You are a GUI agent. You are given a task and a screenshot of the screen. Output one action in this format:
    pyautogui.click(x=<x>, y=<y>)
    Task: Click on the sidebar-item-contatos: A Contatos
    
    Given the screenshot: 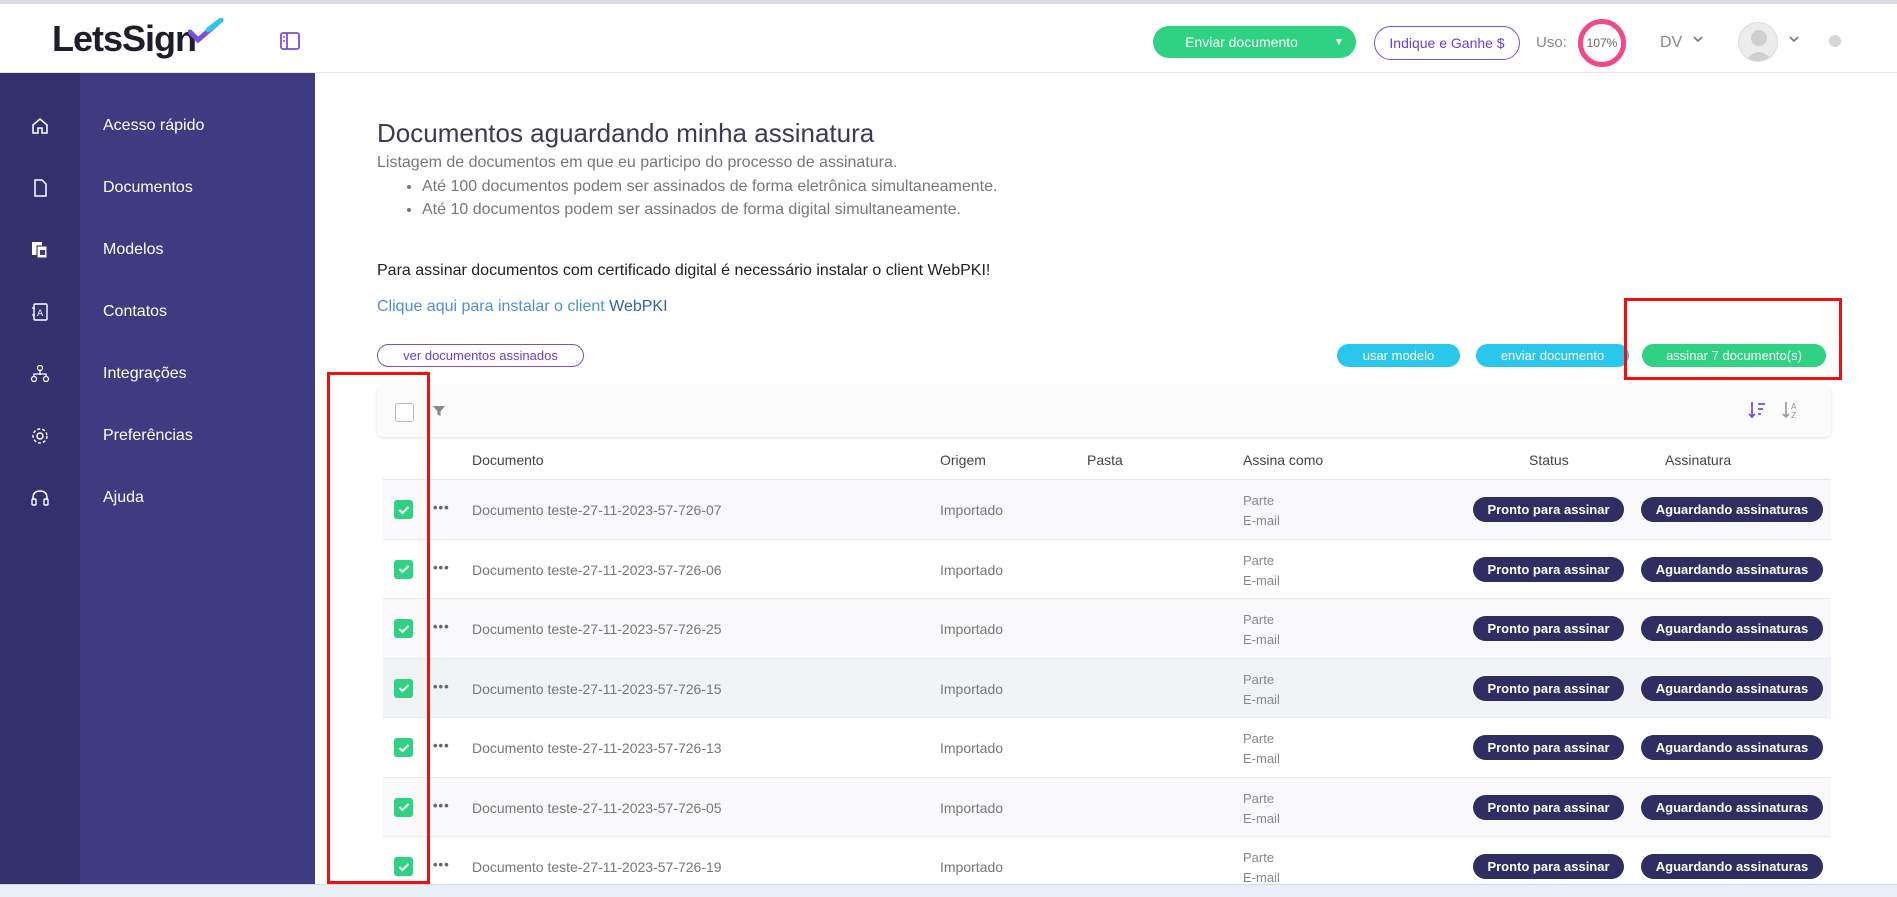 What is the action you would take?
    pyautogui.click(x=157, y=312)
    